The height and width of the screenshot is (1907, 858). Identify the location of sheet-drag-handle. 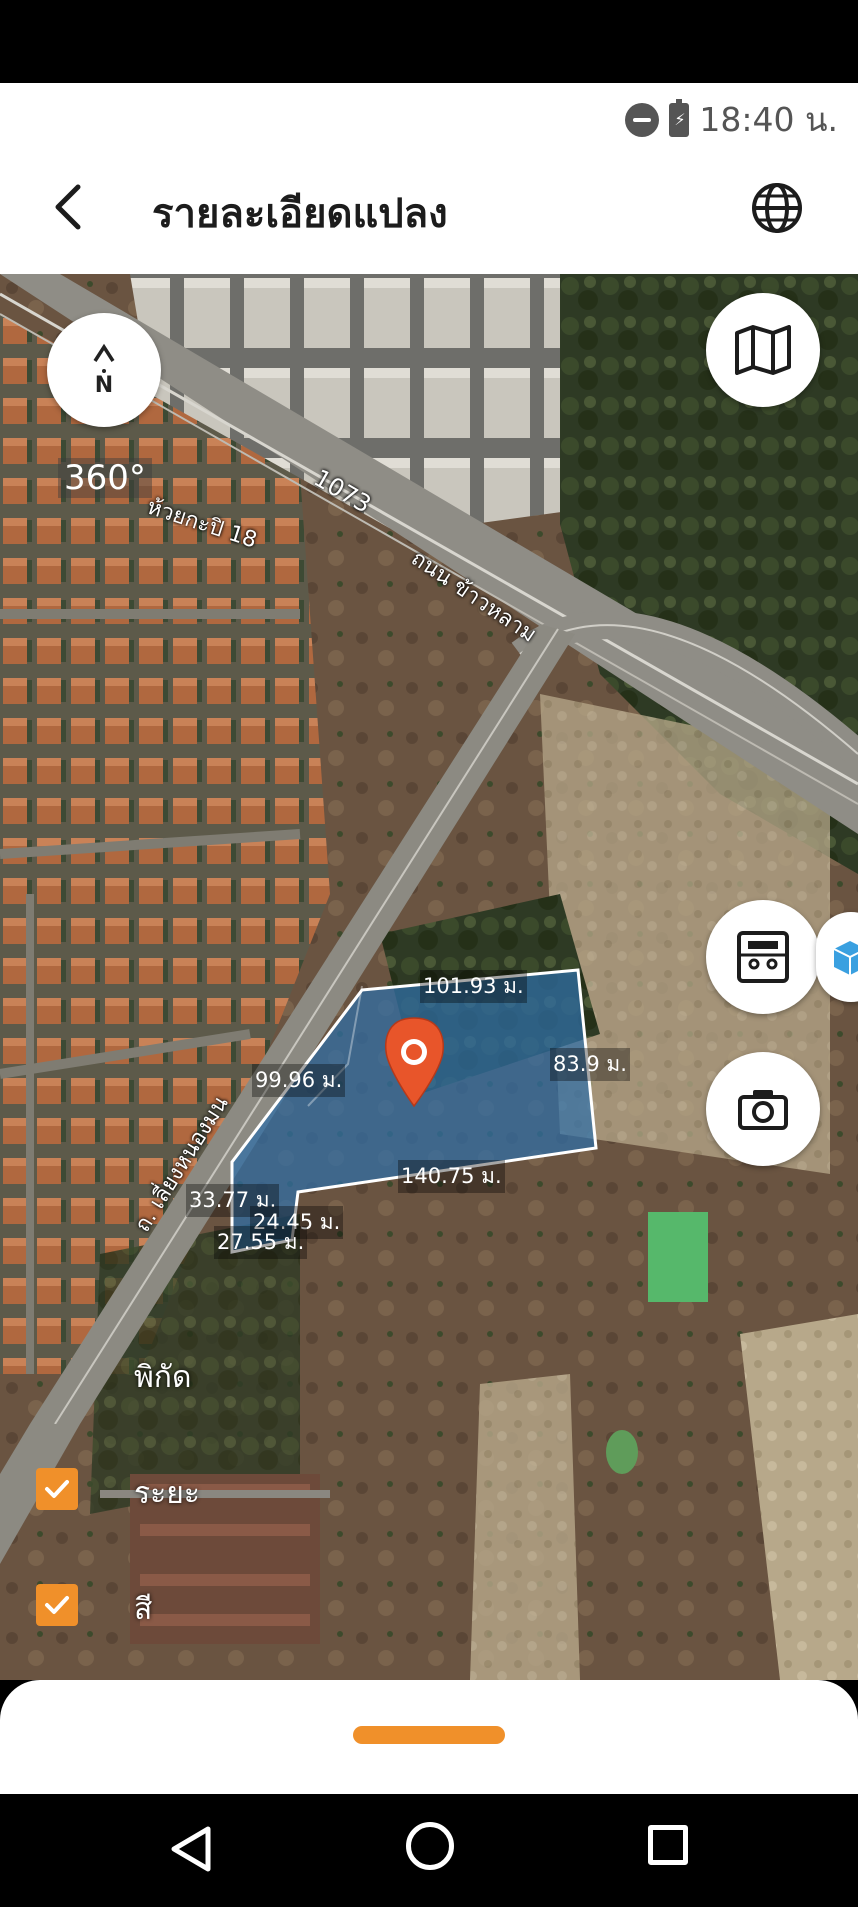
(429, 1735).